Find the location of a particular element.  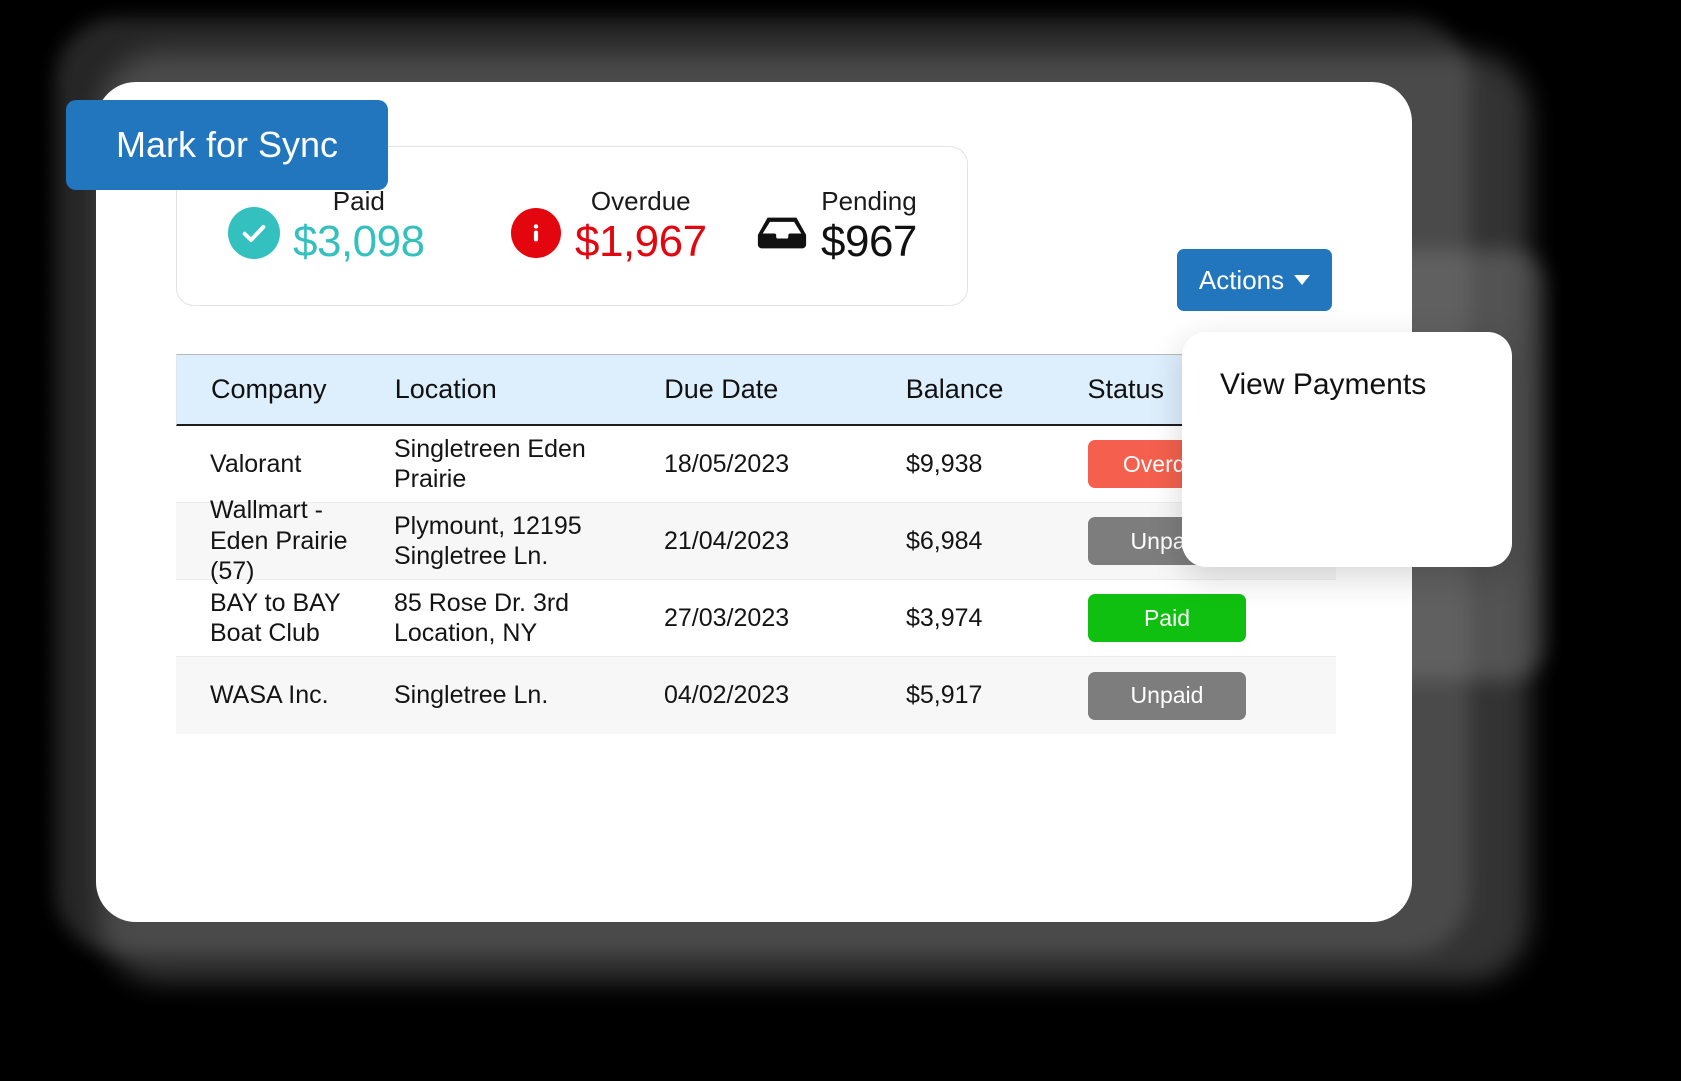

actions-dropdown-menu: View Payments is located at coordinates (1347, 449).